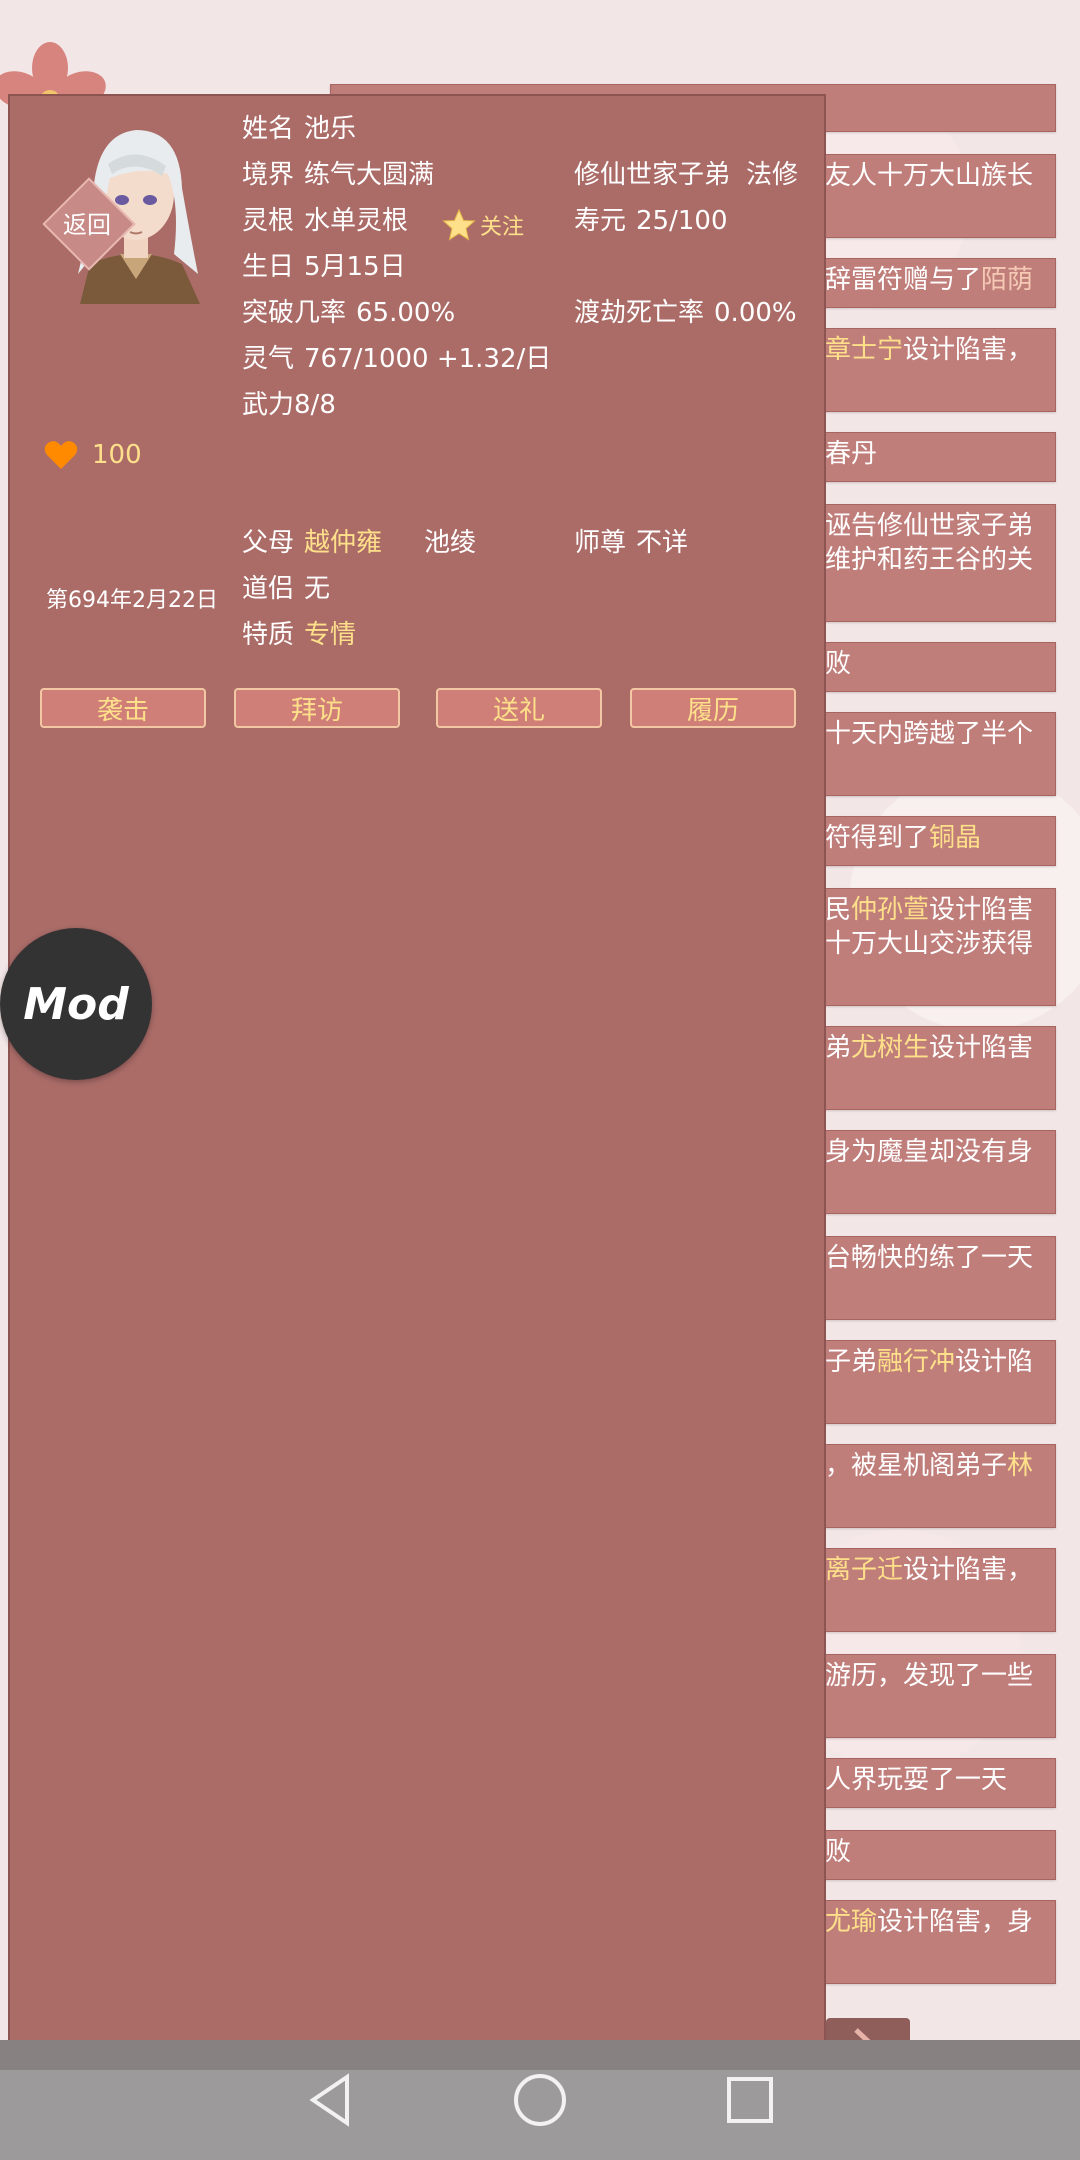  I want to click on faction-row: 修仙世家子弟 法修, so click(686, 175).